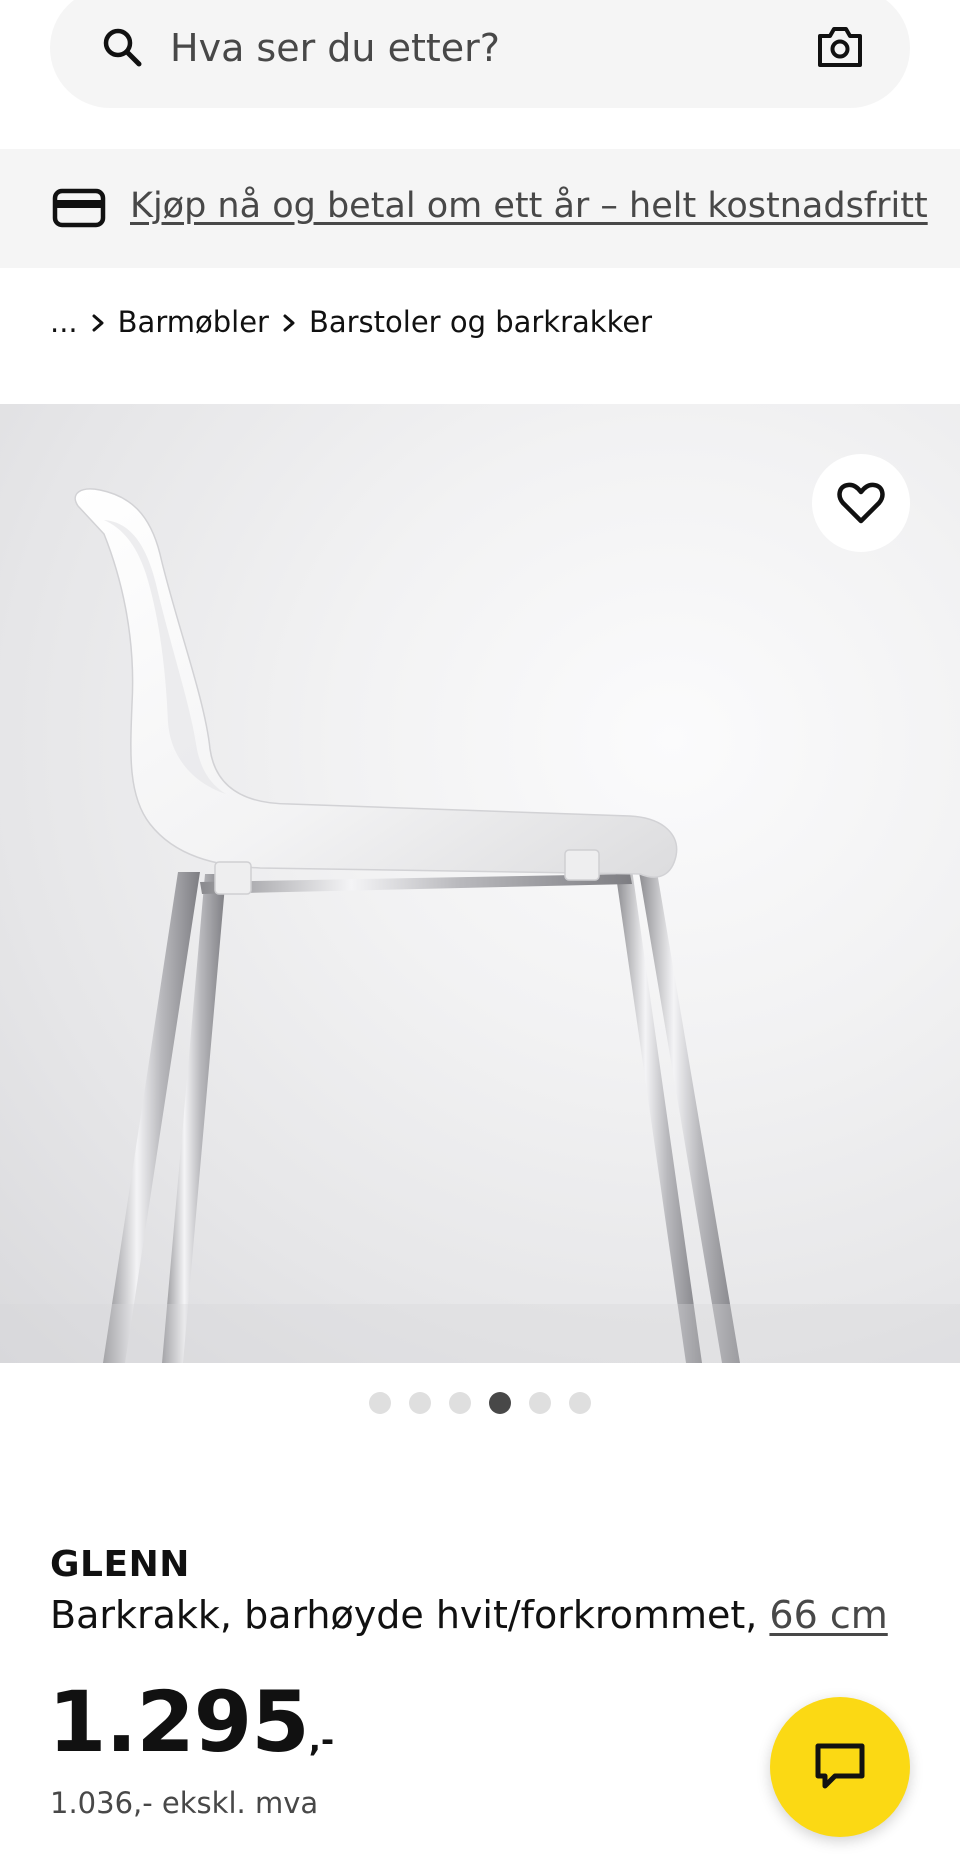 The height and width of the screenshot is (1871, 960). I want to click on search-icon, so click(122, 47).